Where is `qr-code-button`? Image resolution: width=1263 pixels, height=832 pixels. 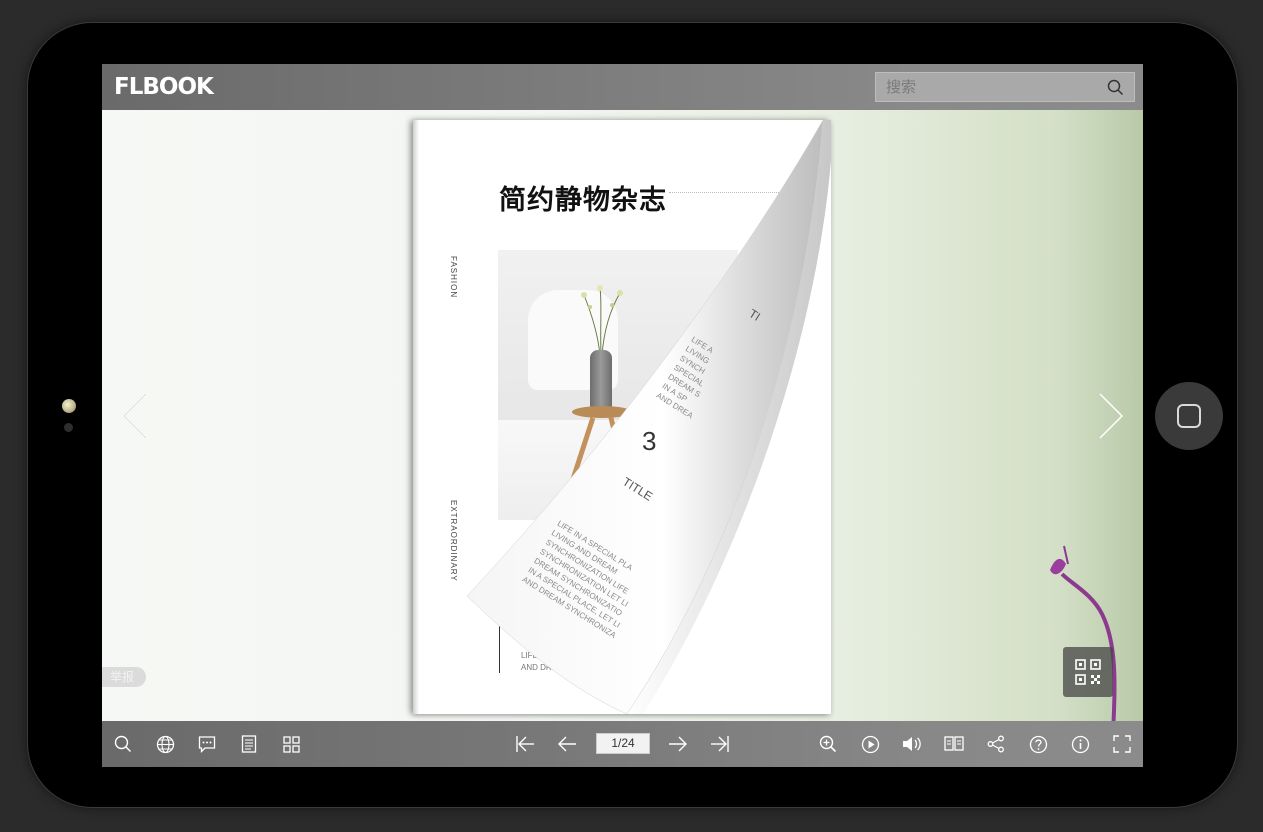
qr-code-button is located at coordinates (1088, 672).